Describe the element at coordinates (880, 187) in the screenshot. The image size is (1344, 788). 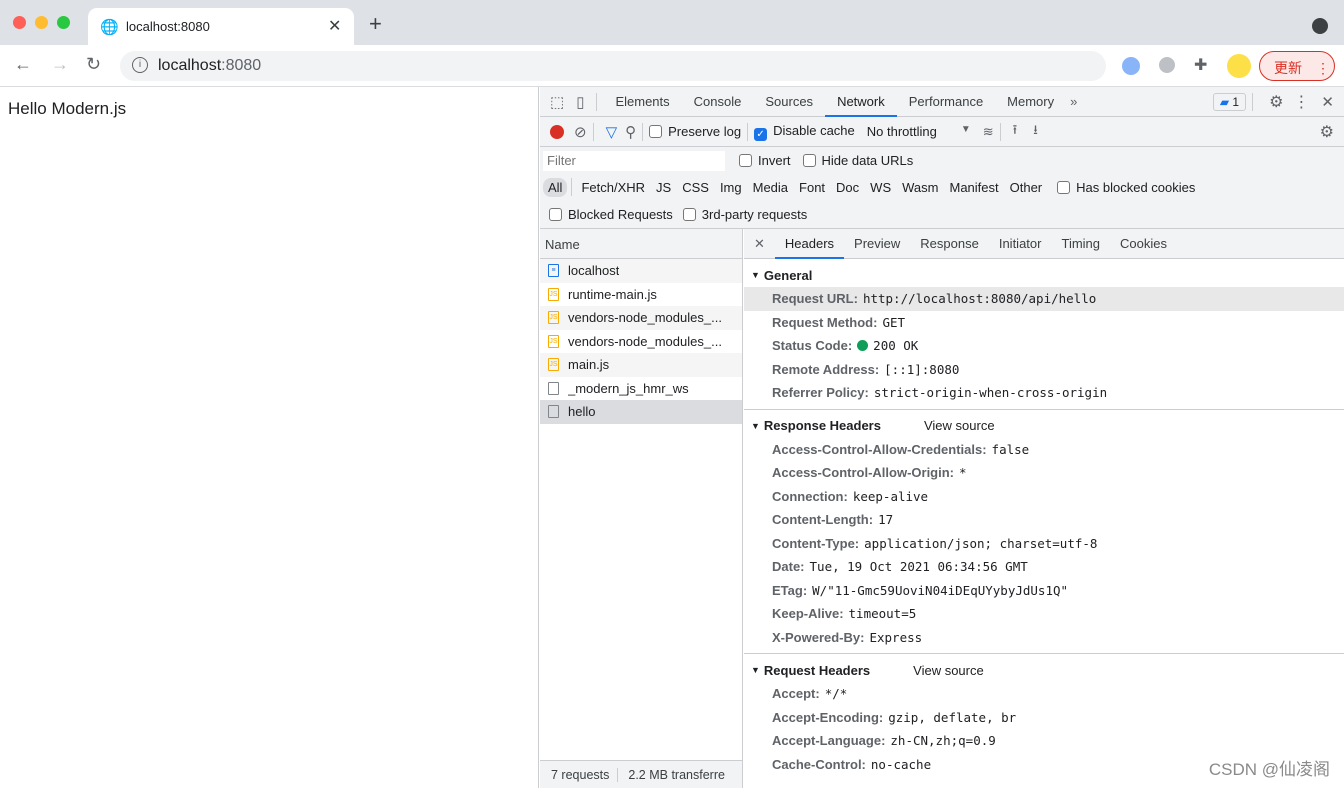
I see `type-filter-ws: WS` at that location.